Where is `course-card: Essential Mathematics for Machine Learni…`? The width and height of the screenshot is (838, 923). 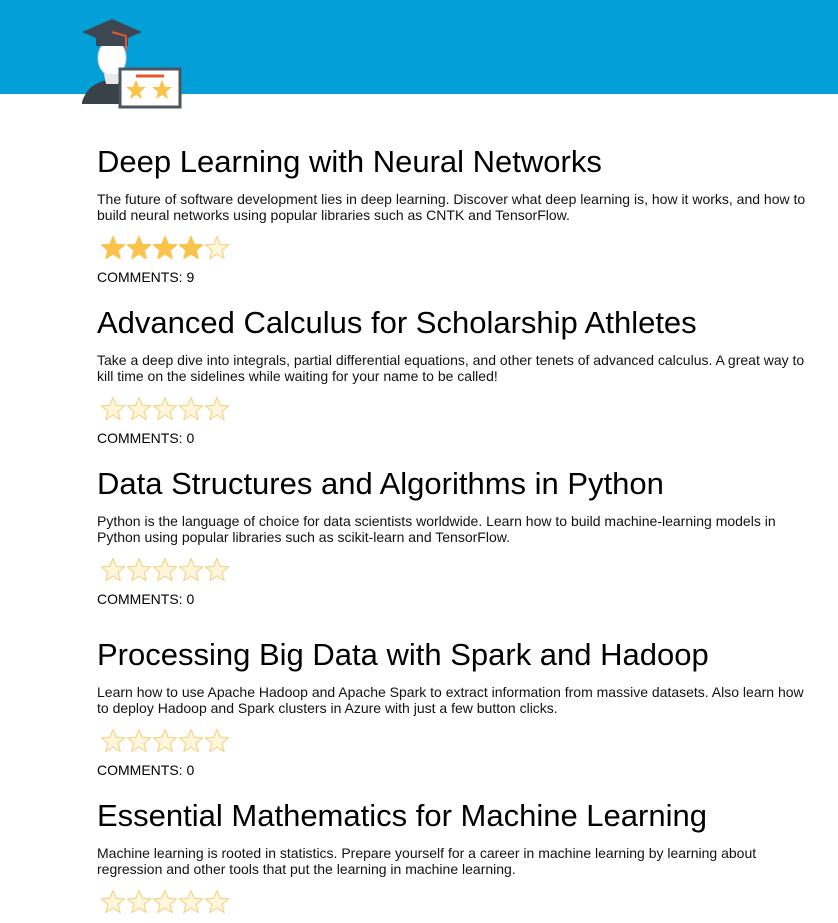 course-card: Essential Mathematics for Machine Learni… is located at coordinates (457, 860).